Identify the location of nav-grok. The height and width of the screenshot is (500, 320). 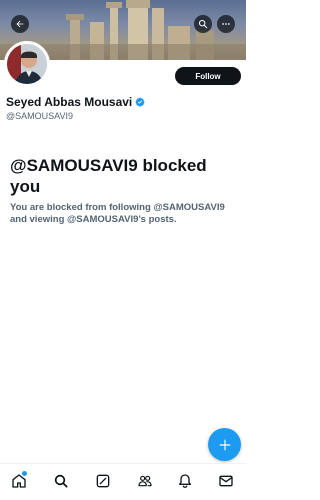
(103, 481).